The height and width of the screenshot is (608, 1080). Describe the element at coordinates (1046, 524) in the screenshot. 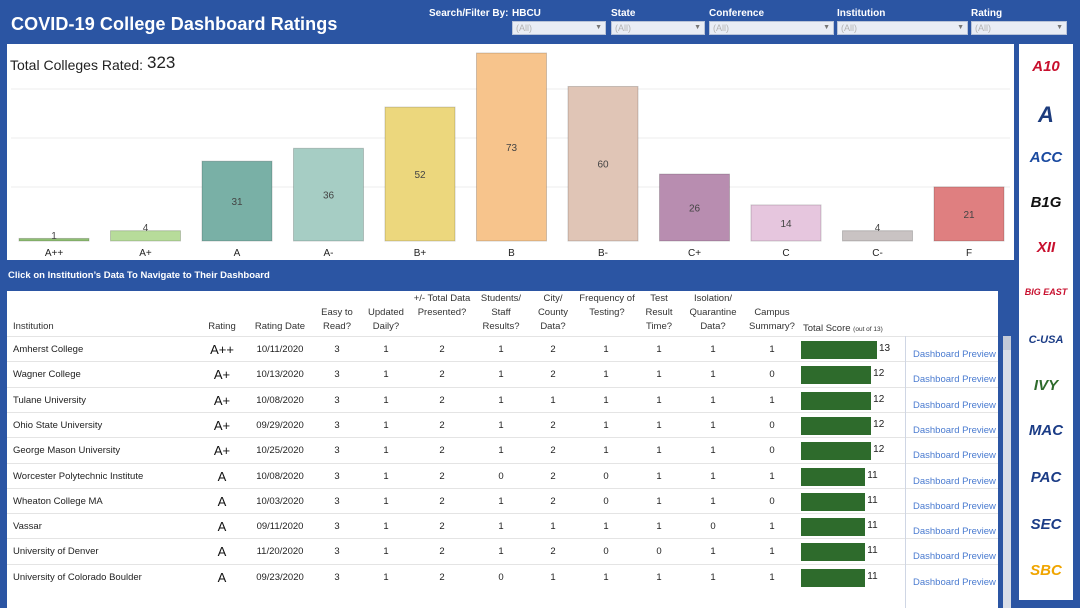

I see `sec-logo: SEC` at that location.